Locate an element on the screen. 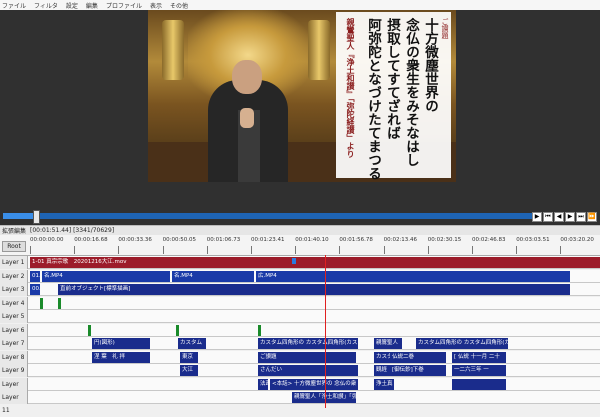 This screenshot has width=600, height=417. layer-row: Layer 1 1-01 真宗宗歌 20201216大江.mov is located at coordinates (300, 262).